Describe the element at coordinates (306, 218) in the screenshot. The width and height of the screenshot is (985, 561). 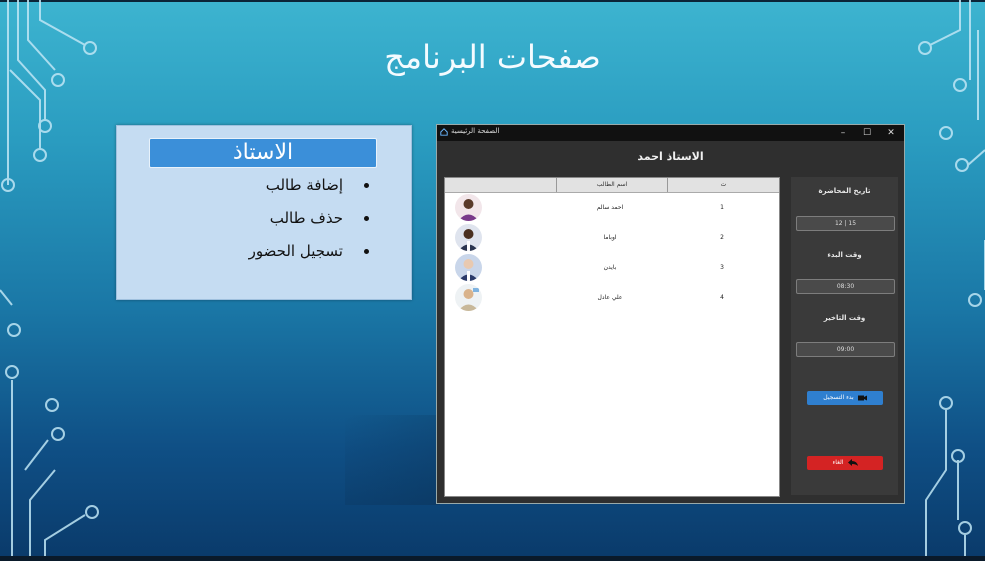
I see `feature-label: حذف طالب` at that location.